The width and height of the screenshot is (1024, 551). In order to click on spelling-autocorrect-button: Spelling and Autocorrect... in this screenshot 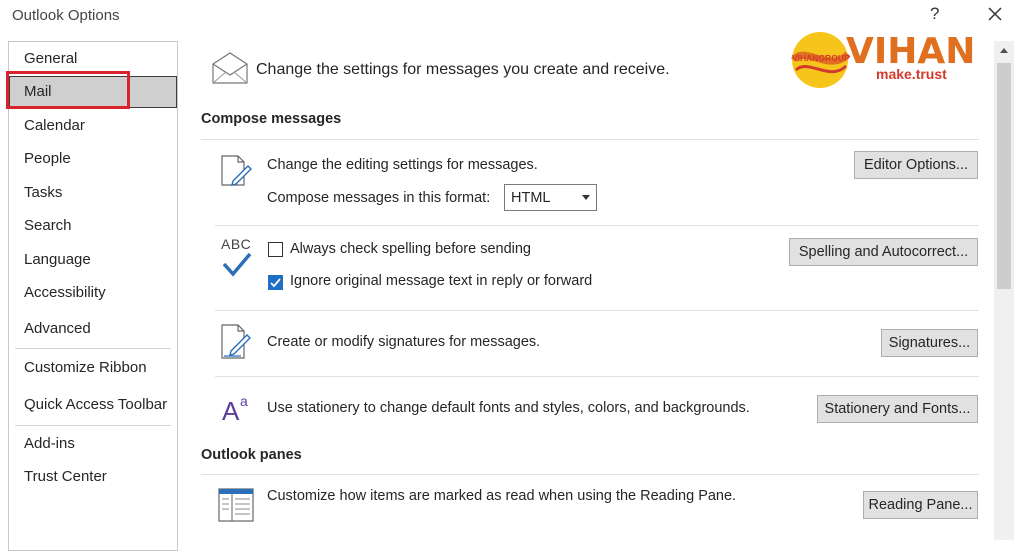, I will do `click(883, 252)`.